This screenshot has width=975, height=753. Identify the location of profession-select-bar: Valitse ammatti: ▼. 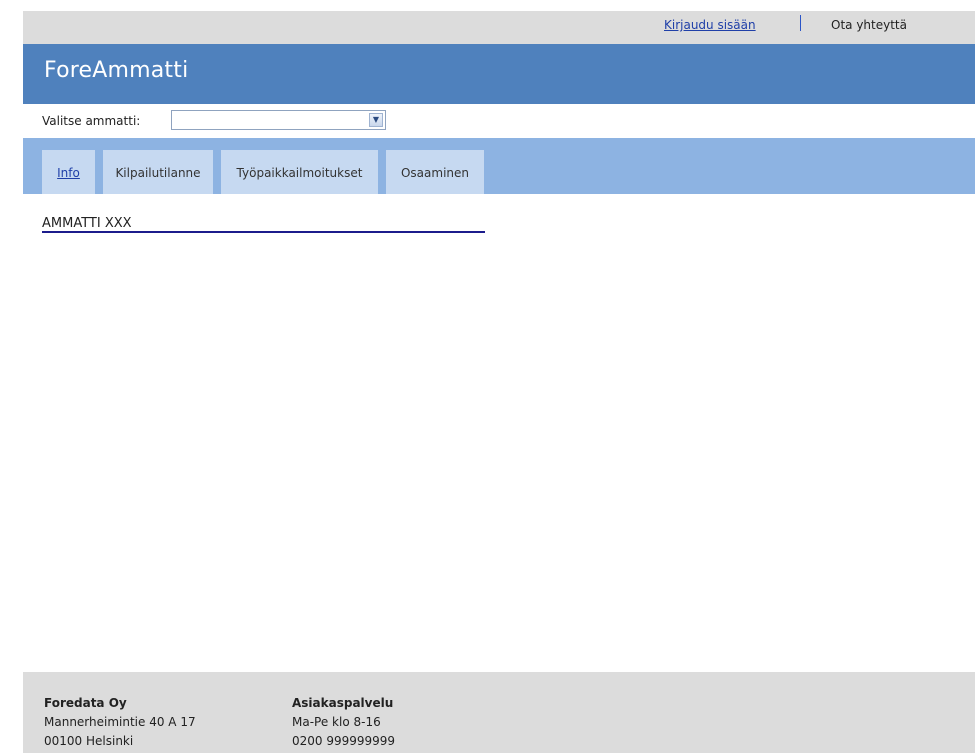
(499, 121).